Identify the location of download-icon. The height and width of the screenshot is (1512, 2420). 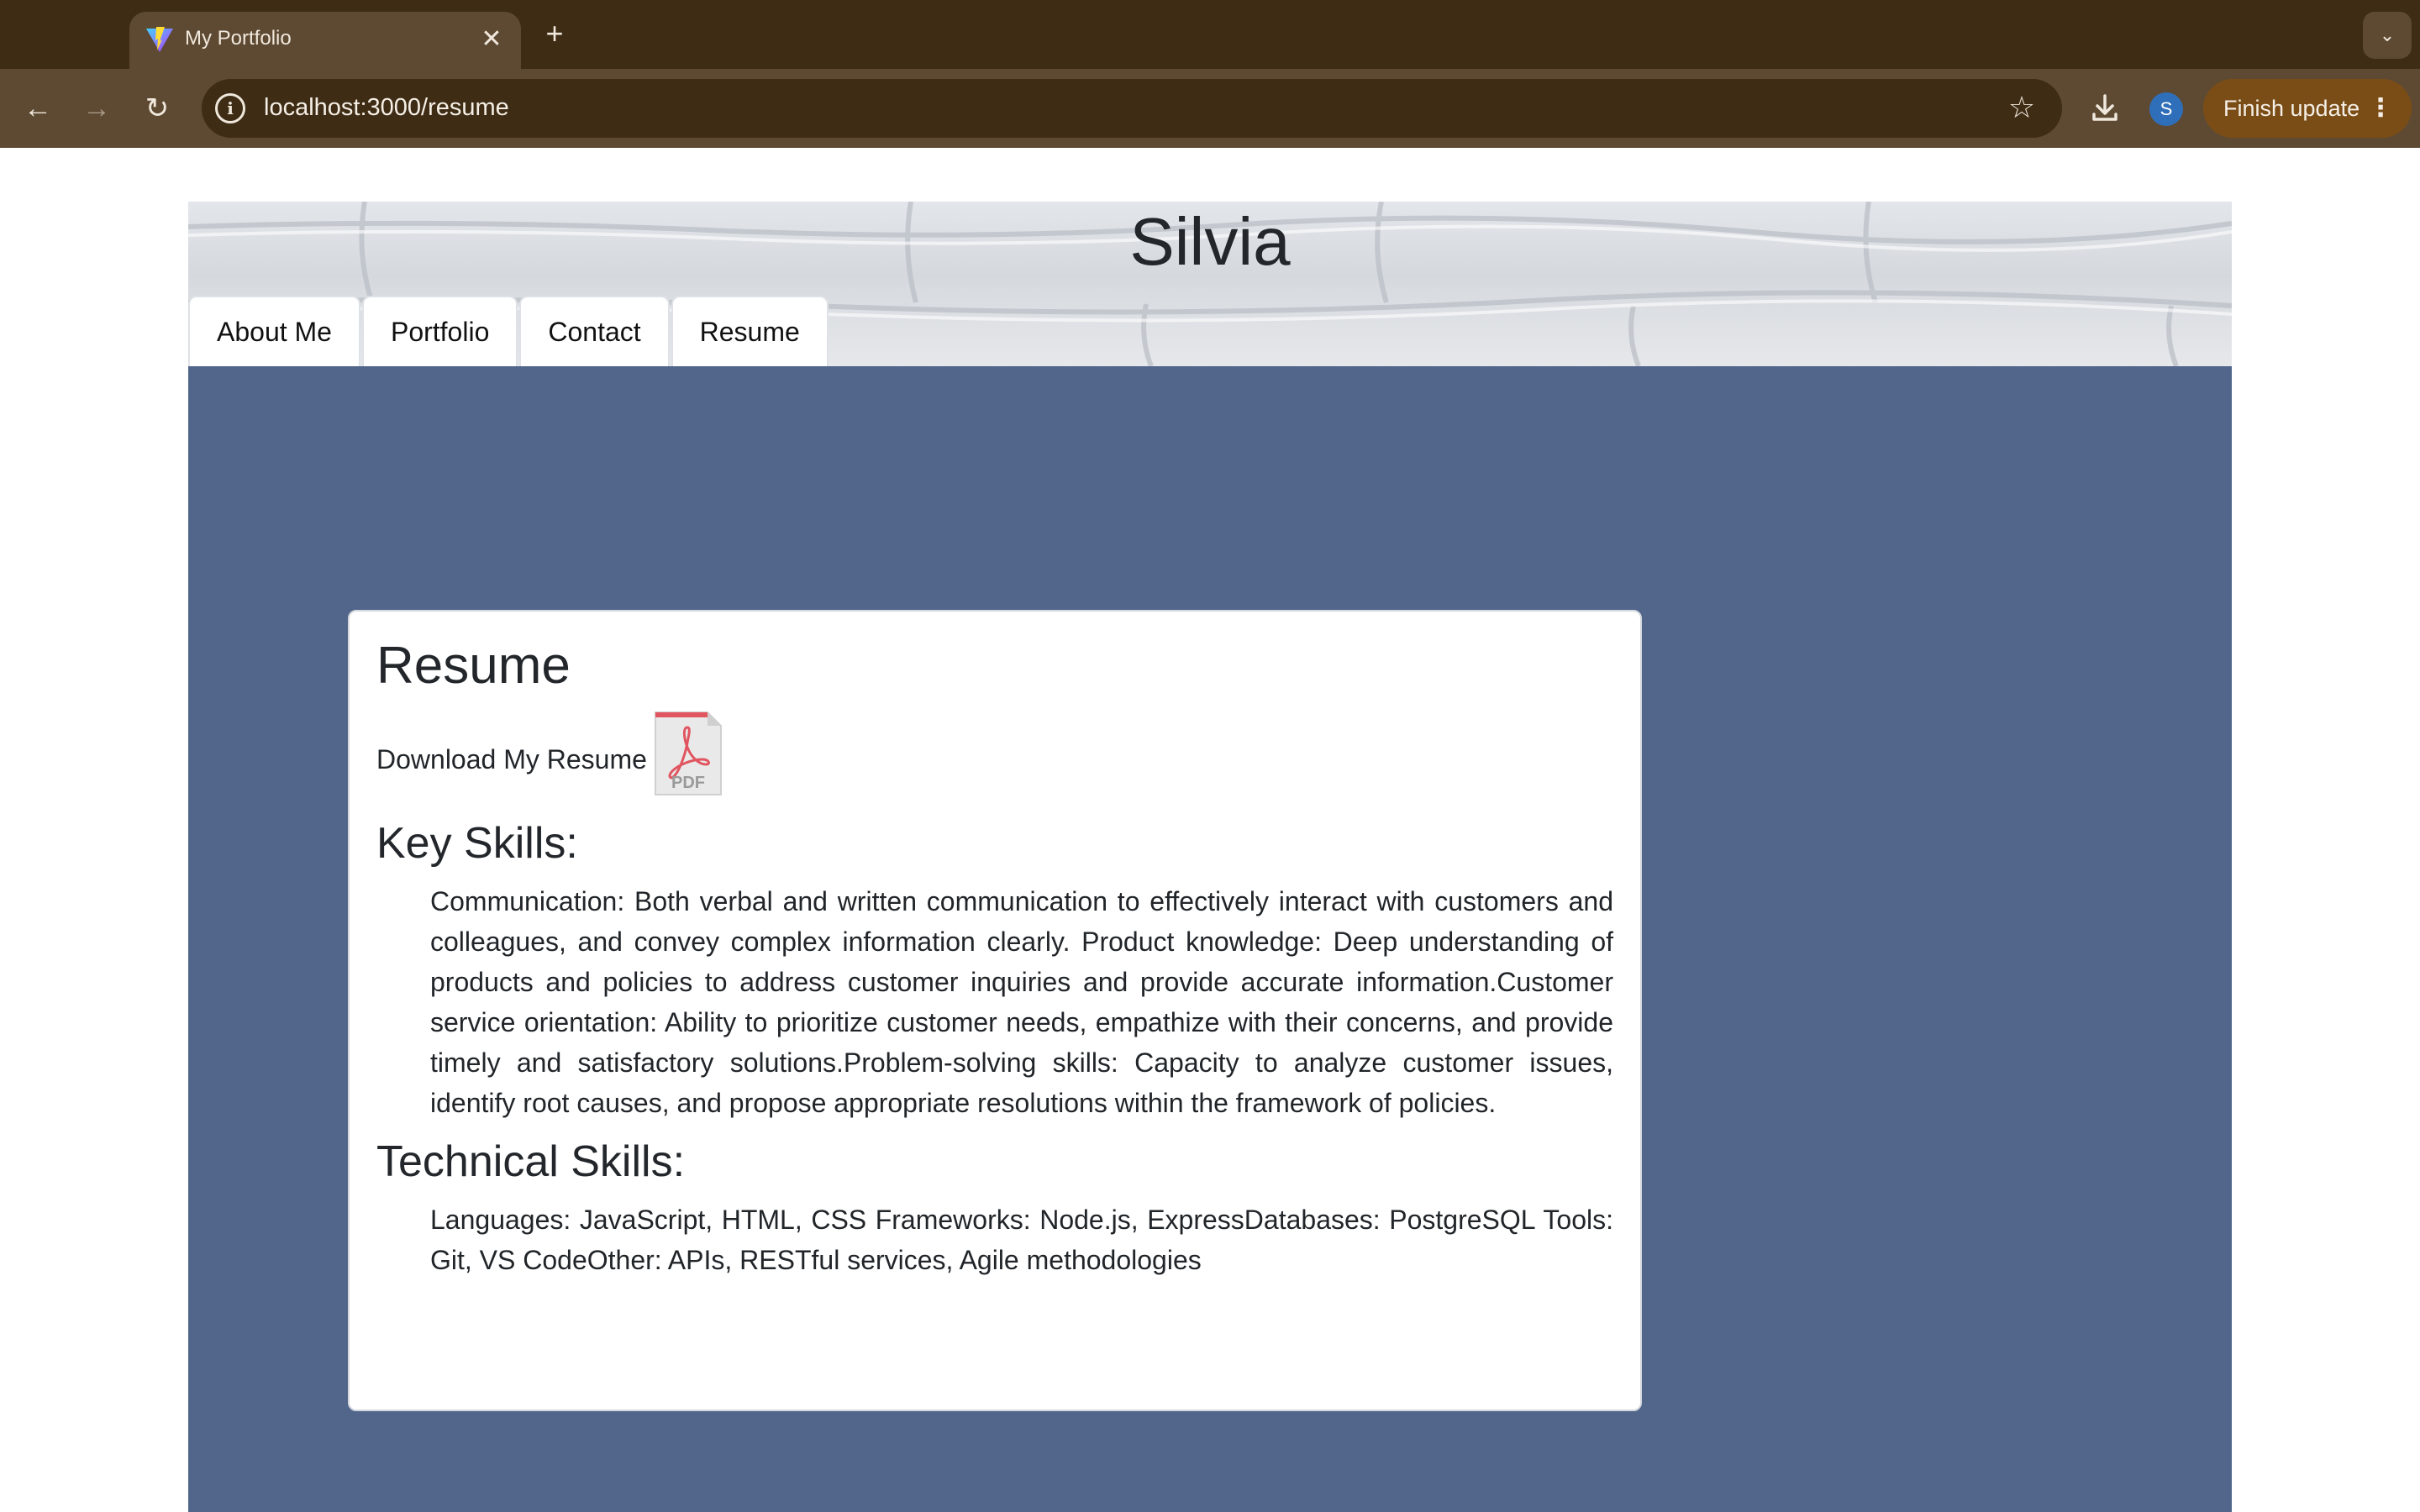
(2105, 108).